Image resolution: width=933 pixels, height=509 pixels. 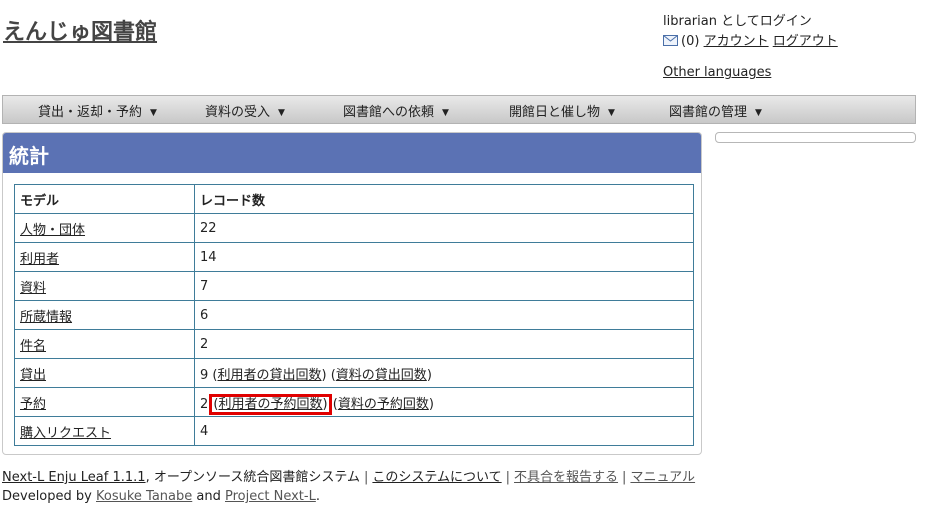 What do you see at coordinates (436, 477) in the screenshot?
I see `about-link: このシステムについて` at bounding box center [436, 477].